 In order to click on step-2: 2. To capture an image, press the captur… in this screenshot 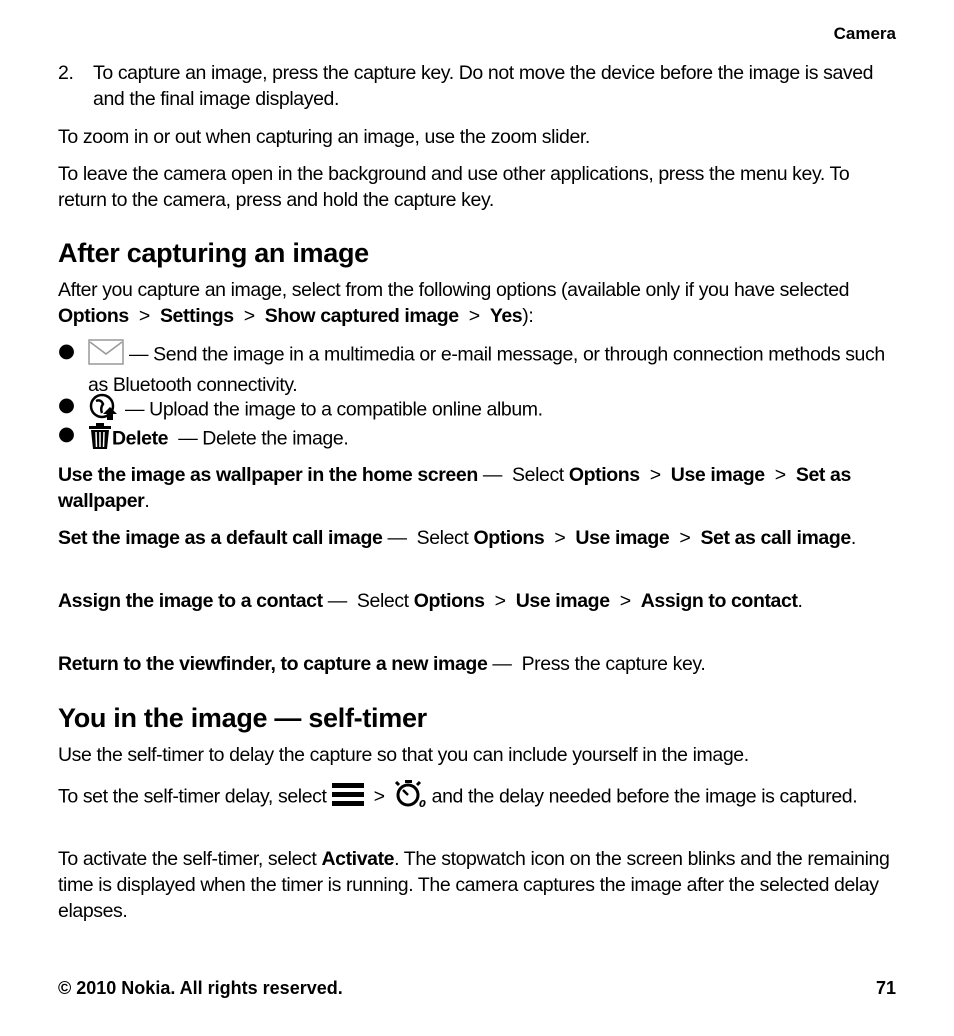, I will do `click(477, 86)`.